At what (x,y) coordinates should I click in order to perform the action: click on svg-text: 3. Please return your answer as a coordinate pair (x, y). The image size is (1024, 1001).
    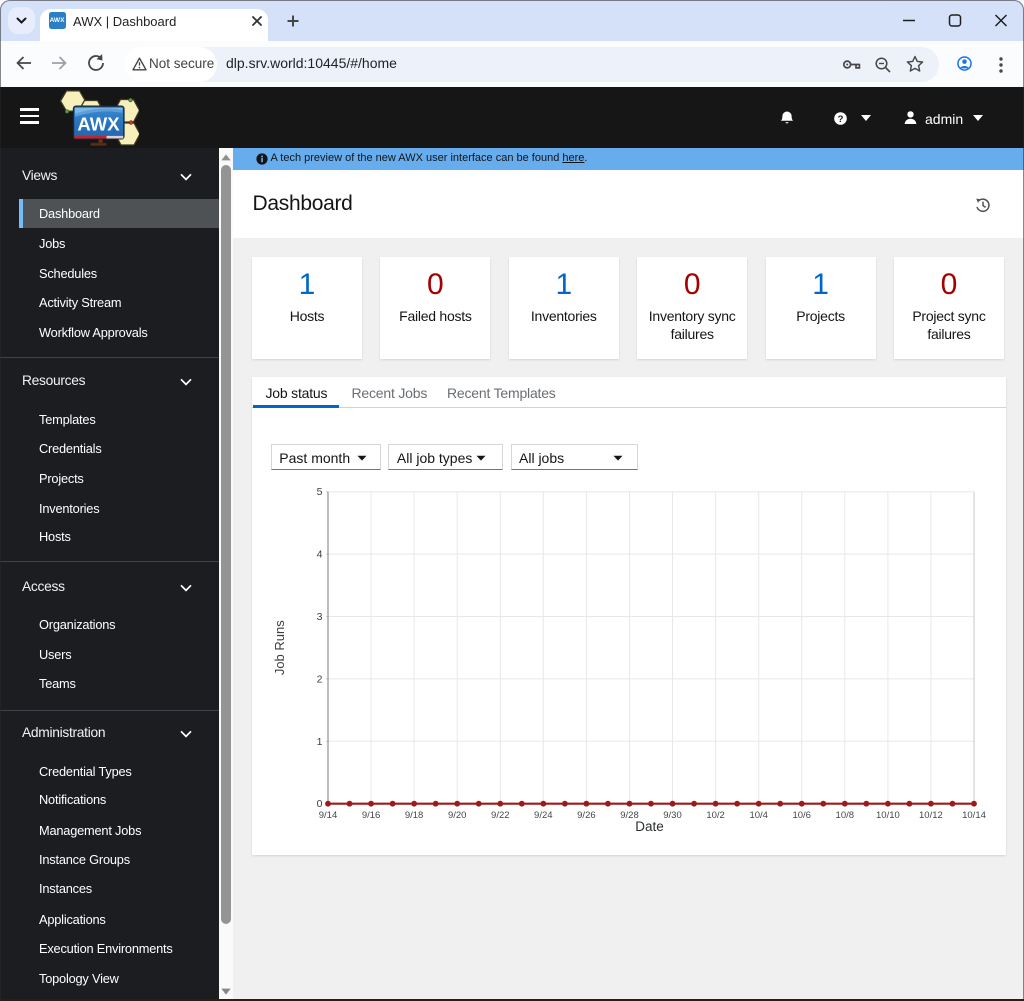
    Looking at the image, I should click on (319, 617).